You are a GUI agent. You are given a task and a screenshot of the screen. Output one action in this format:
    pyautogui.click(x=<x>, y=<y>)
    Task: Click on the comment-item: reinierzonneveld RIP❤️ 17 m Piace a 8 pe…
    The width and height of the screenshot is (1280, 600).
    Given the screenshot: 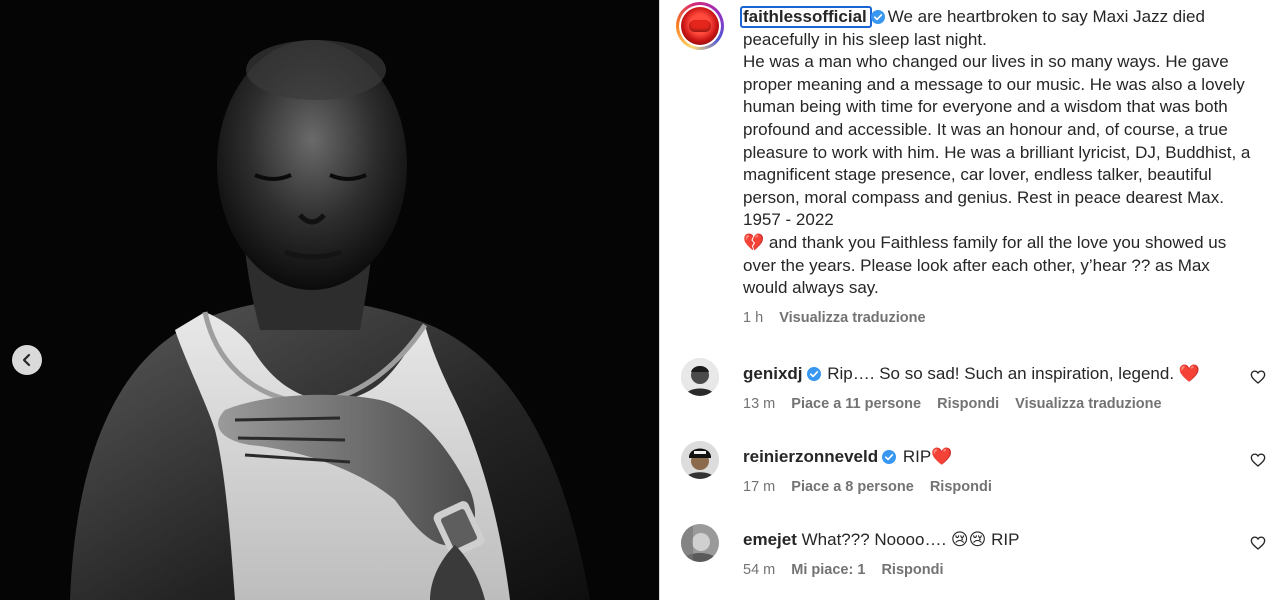 What is the action you would take?
    pyautogui.click(x=970, y=476)
    